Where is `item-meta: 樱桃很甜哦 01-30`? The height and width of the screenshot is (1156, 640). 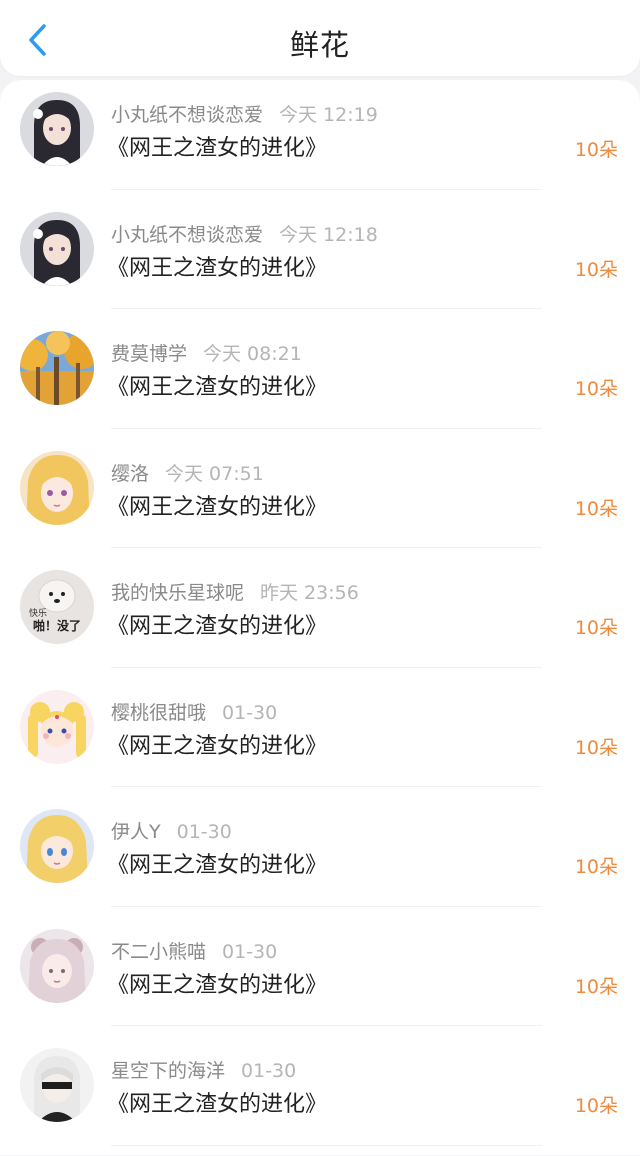 item-meta: 樱桃很甜哦 01-30 is located at coordinates (194, 711).